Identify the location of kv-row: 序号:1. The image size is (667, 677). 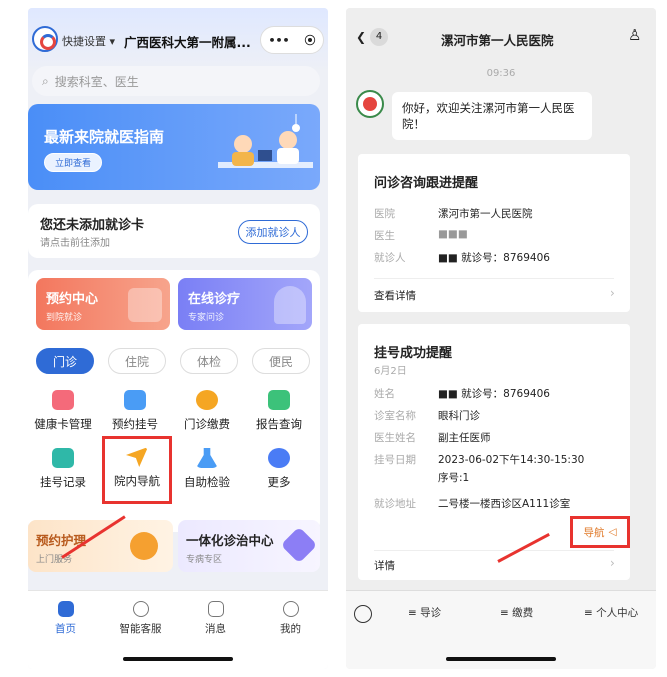
(421, 477).